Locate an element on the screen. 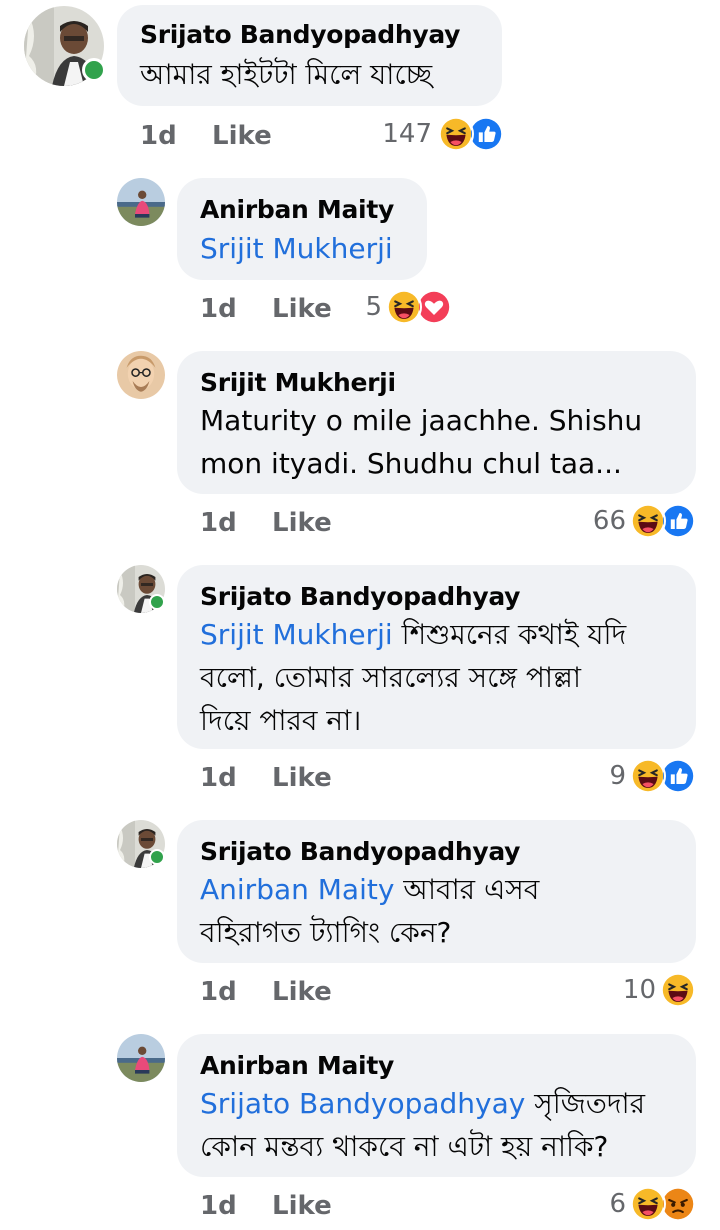 The width and height of the screenshot is (720, 1230). reaction-count: 147 is located at coordinates (396, 134).